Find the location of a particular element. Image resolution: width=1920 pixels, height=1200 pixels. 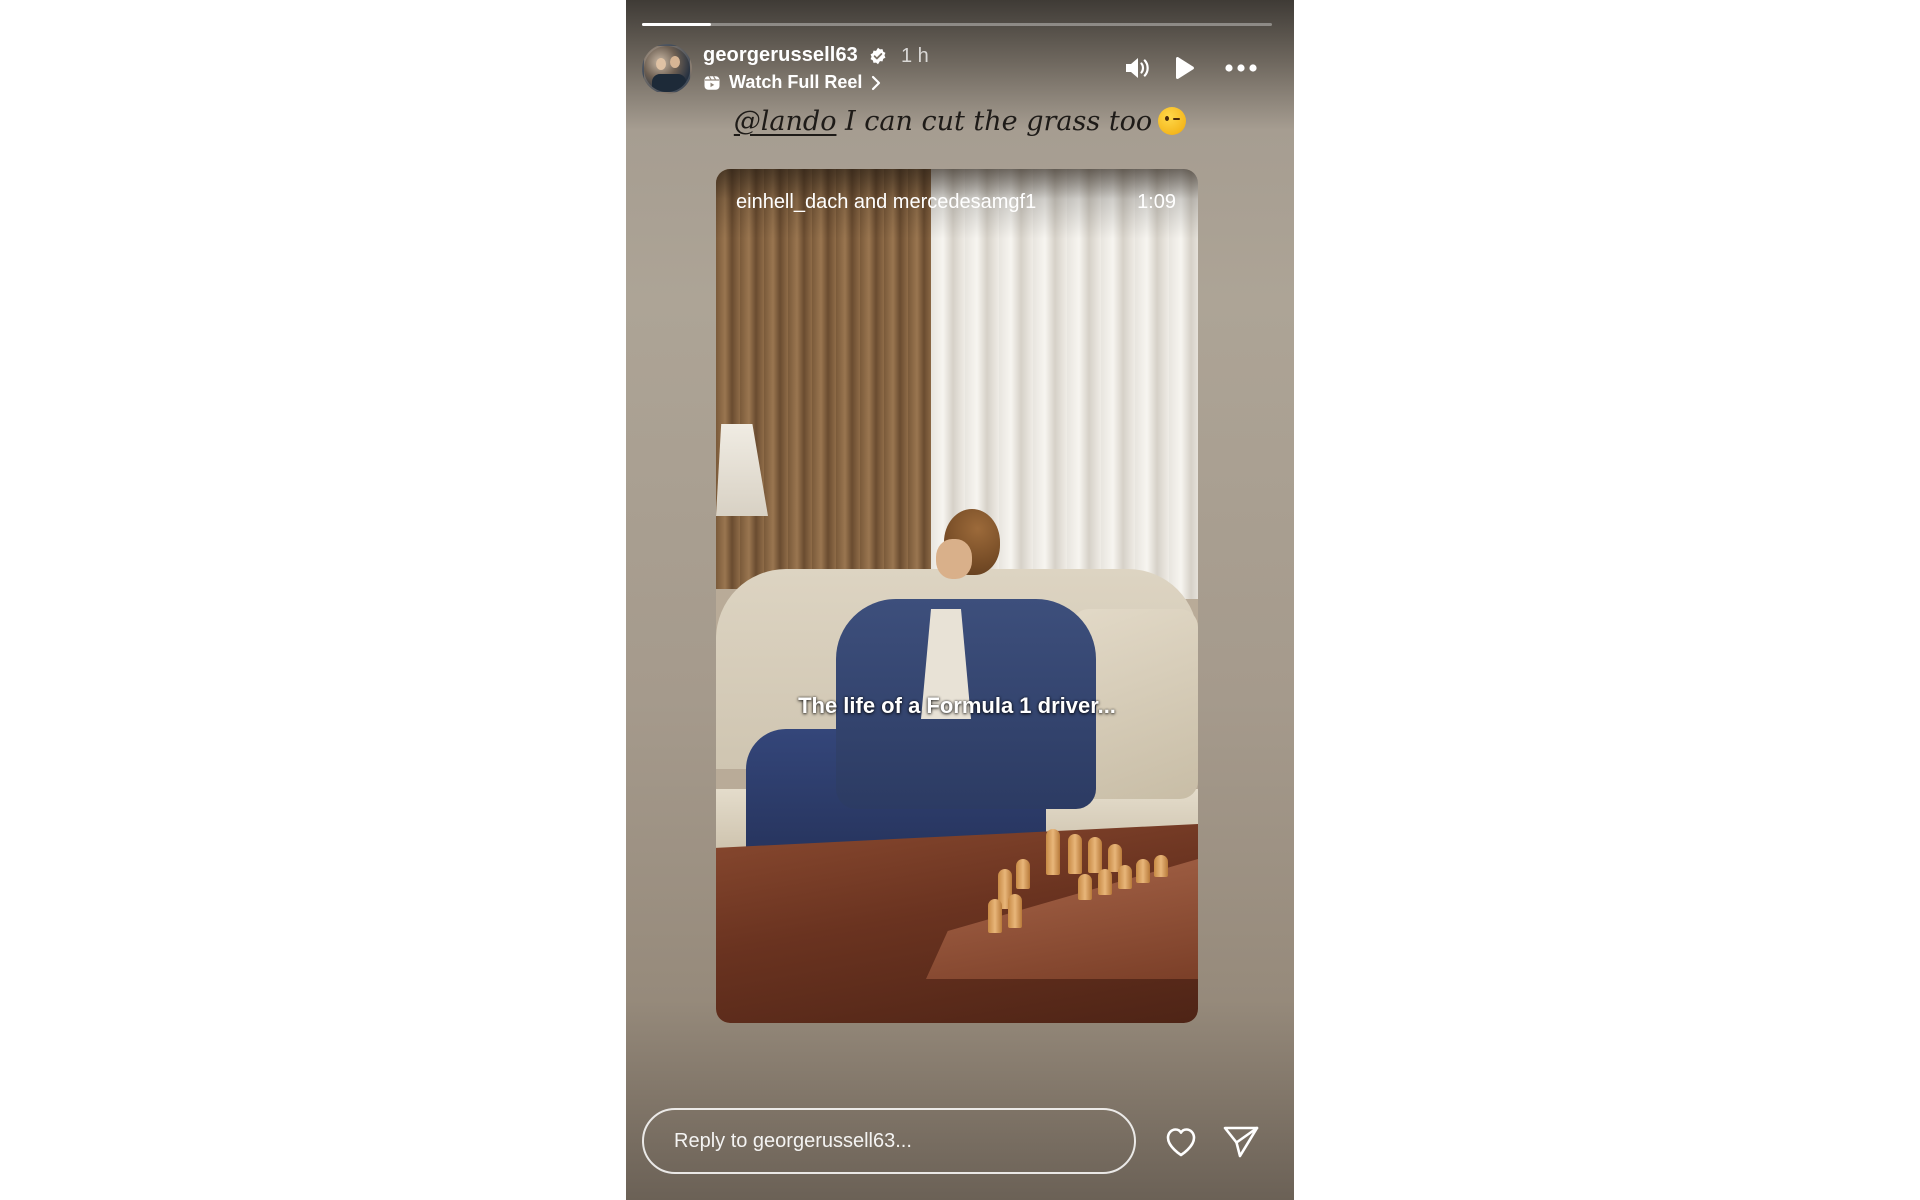

time-ago: 1 h is located at coordinates (915, 56).